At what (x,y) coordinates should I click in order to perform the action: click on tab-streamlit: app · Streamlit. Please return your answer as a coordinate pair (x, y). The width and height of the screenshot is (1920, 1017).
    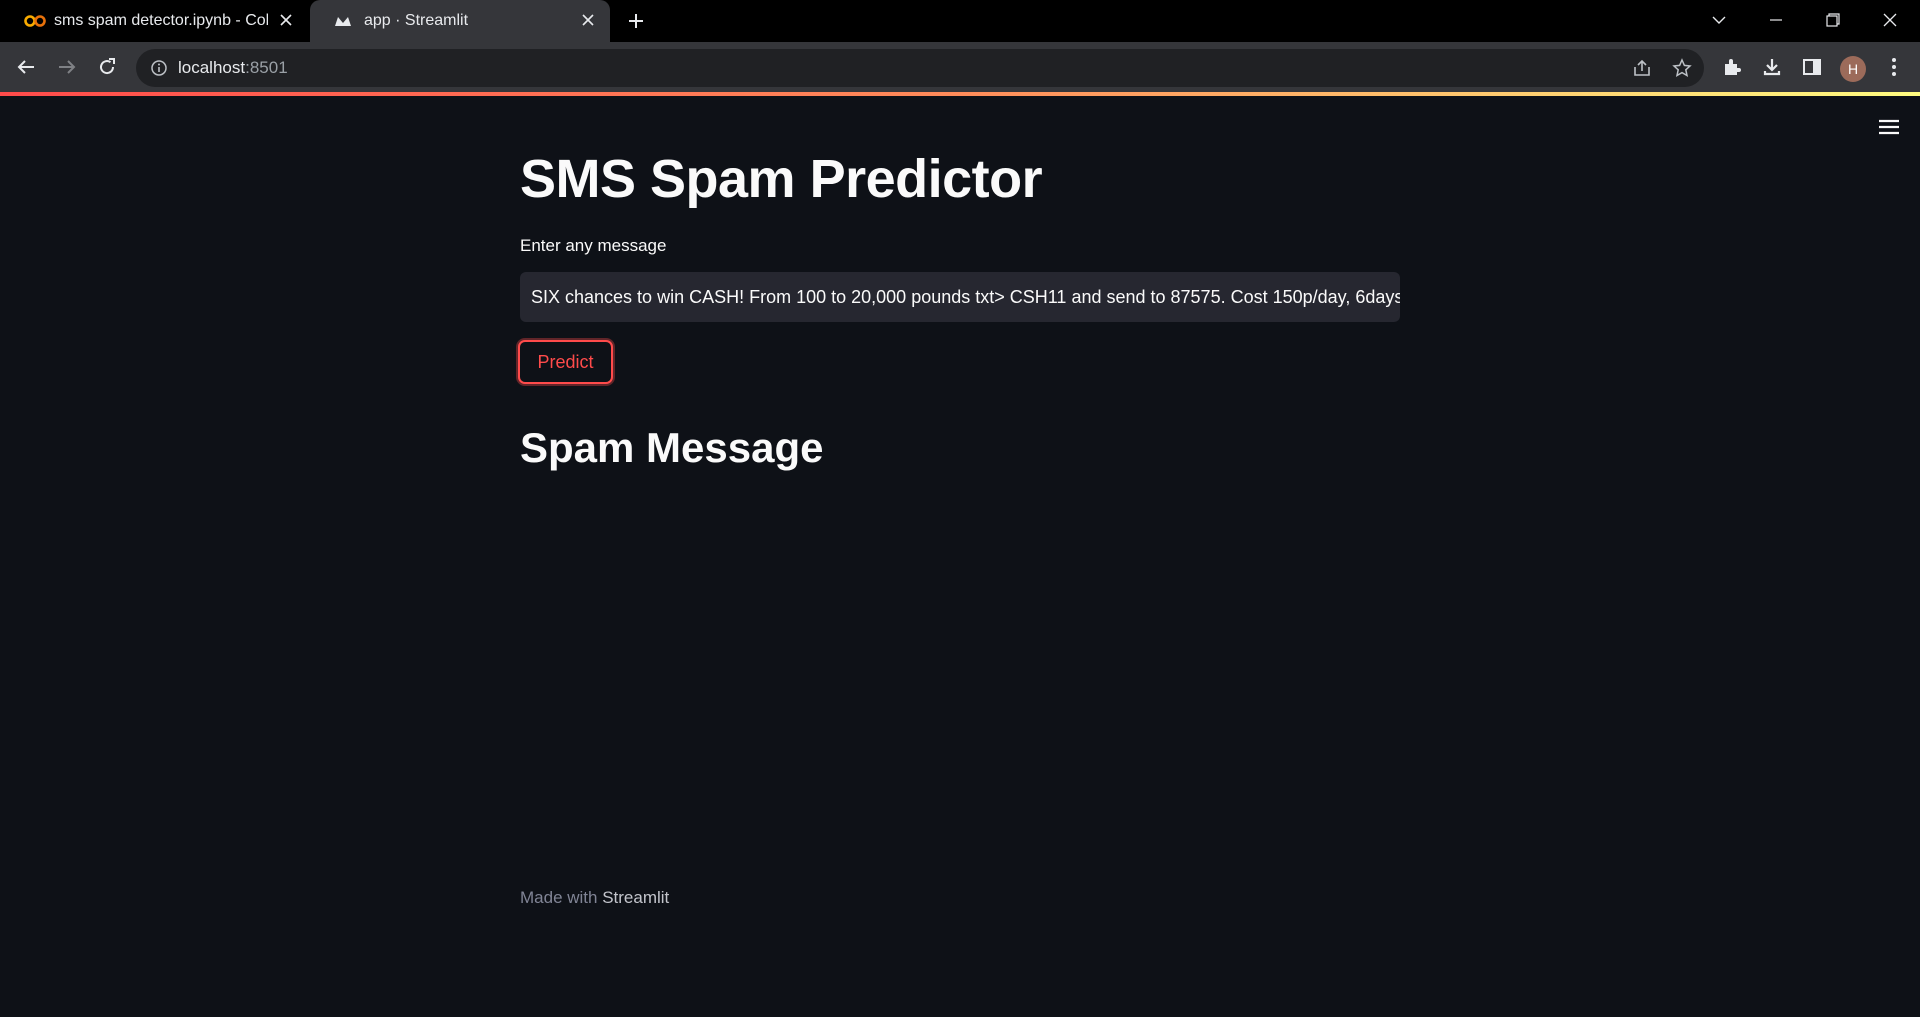
    Looking at the image, I should click on (460, 21).